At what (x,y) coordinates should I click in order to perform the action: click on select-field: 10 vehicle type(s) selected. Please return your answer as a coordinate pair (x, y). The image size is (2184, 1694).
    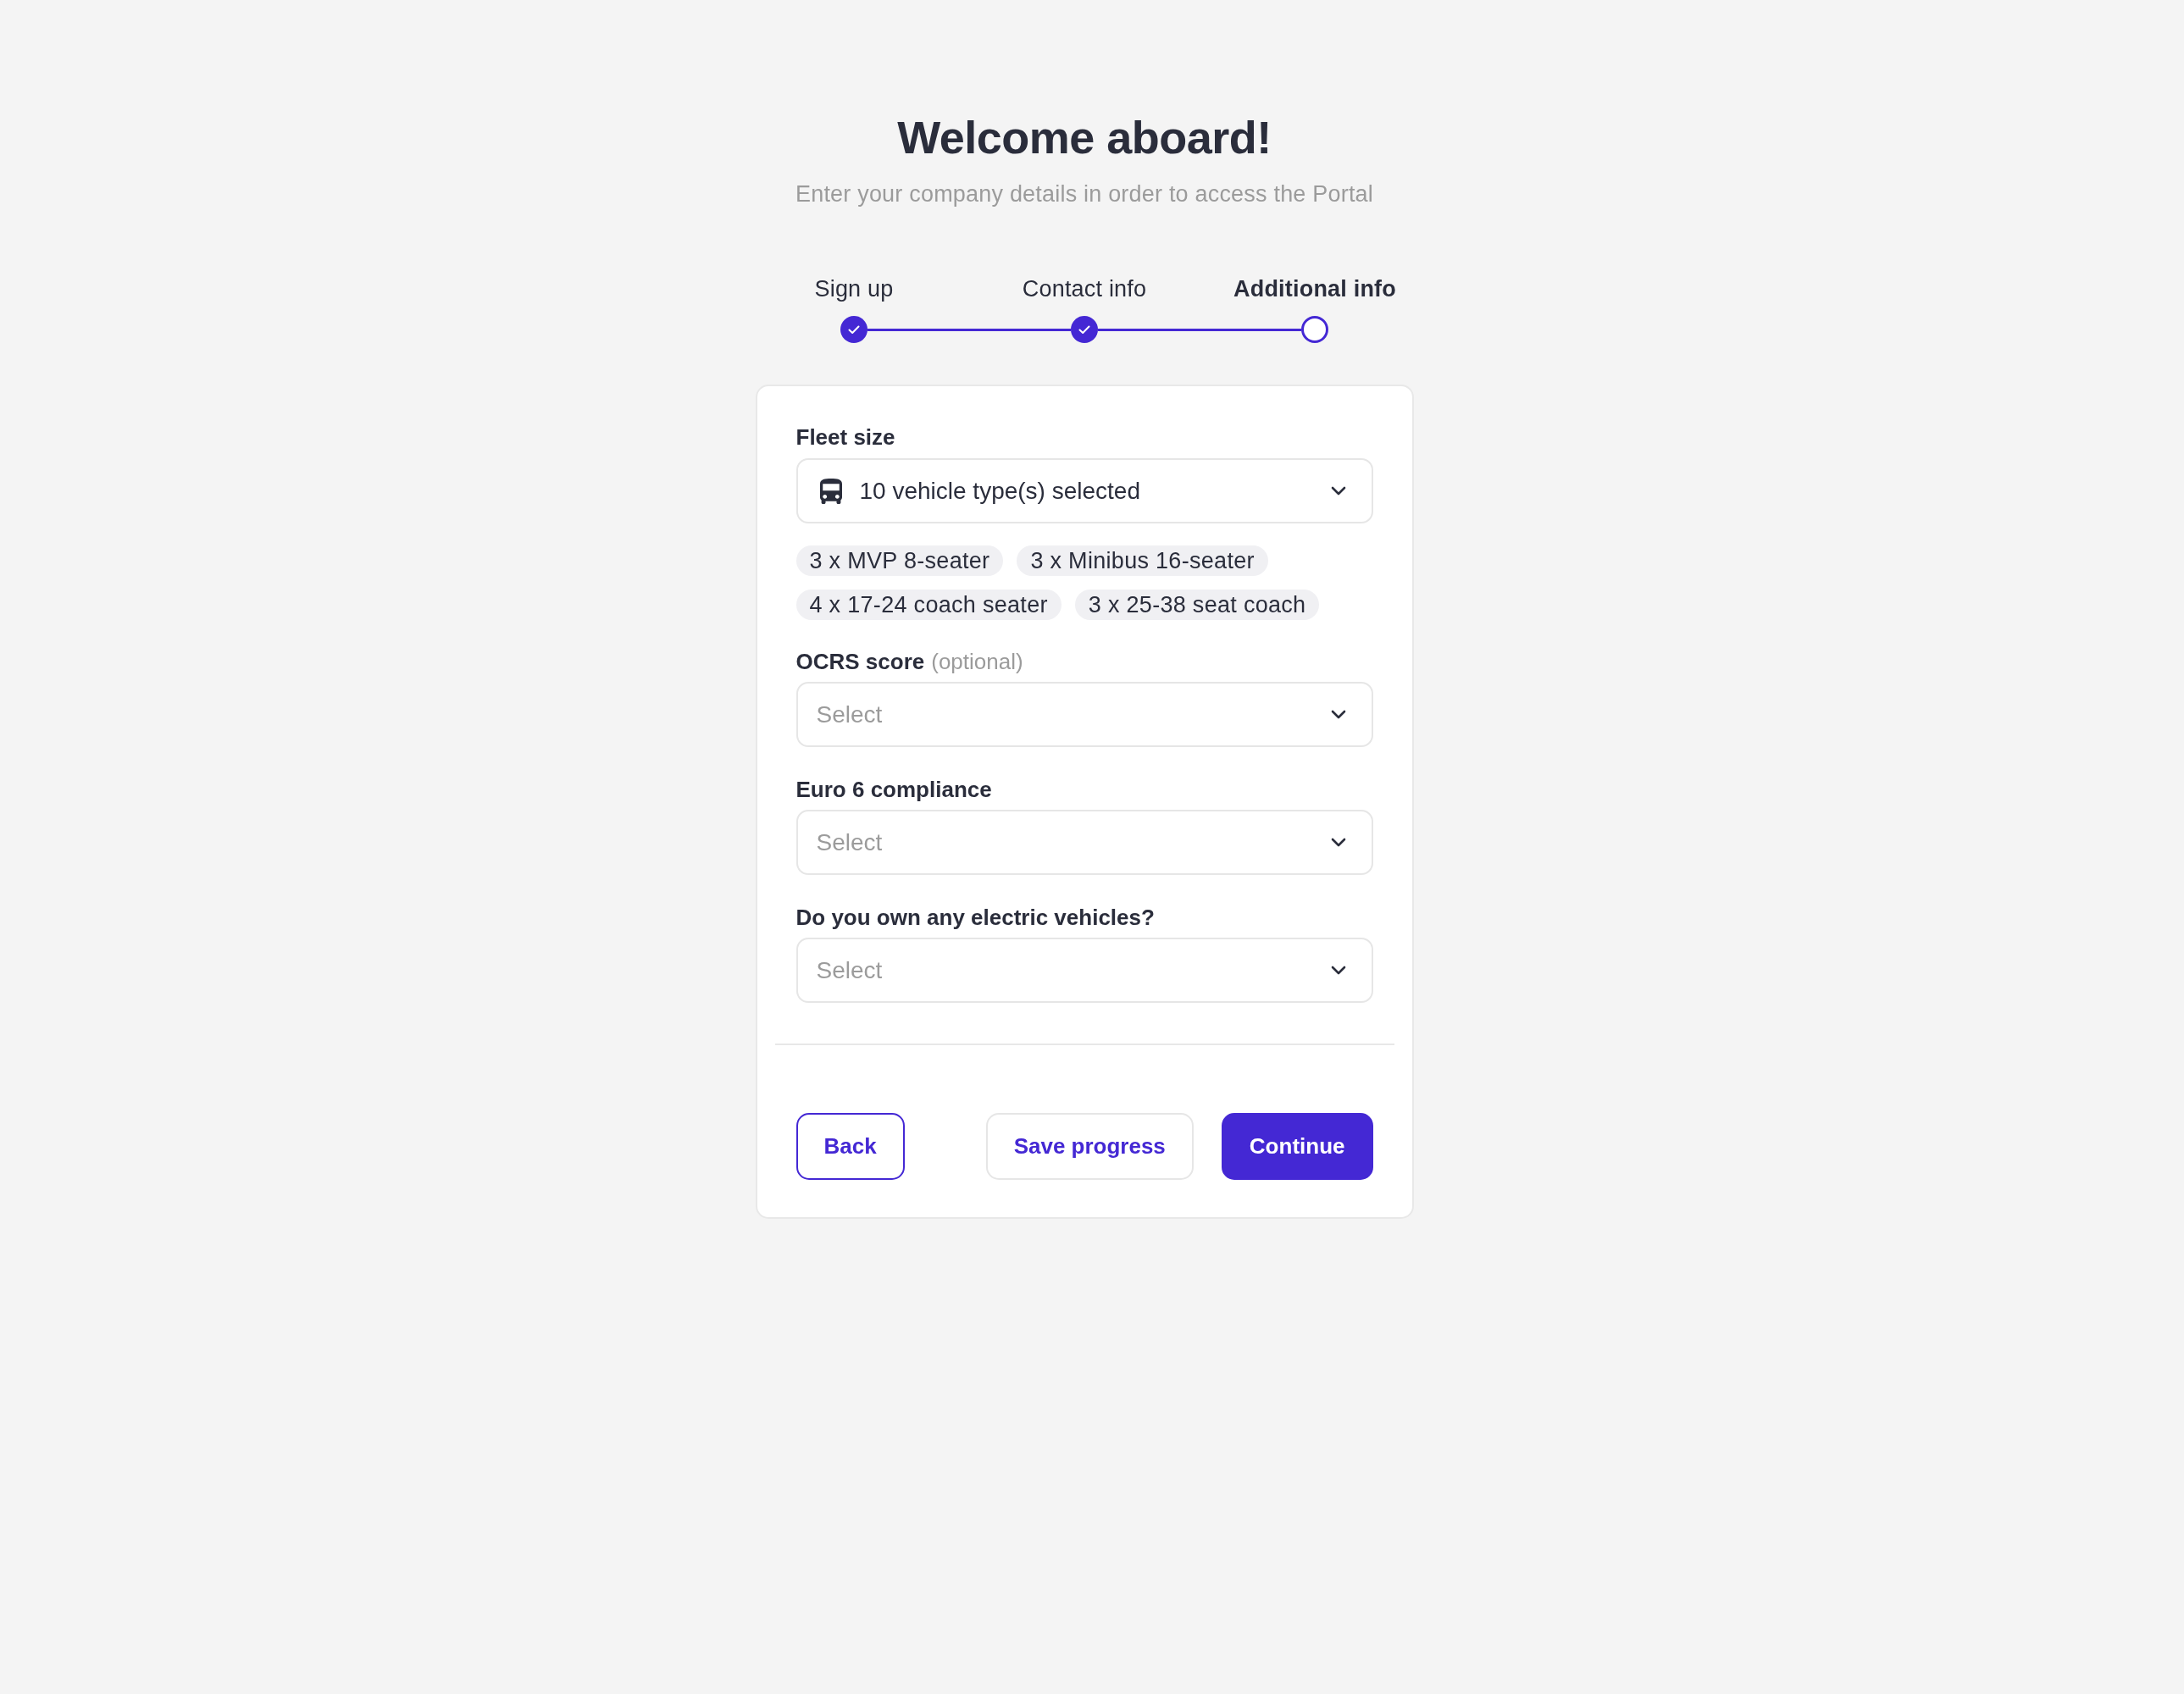
    Looking at the image, I should click on (1084, 490).